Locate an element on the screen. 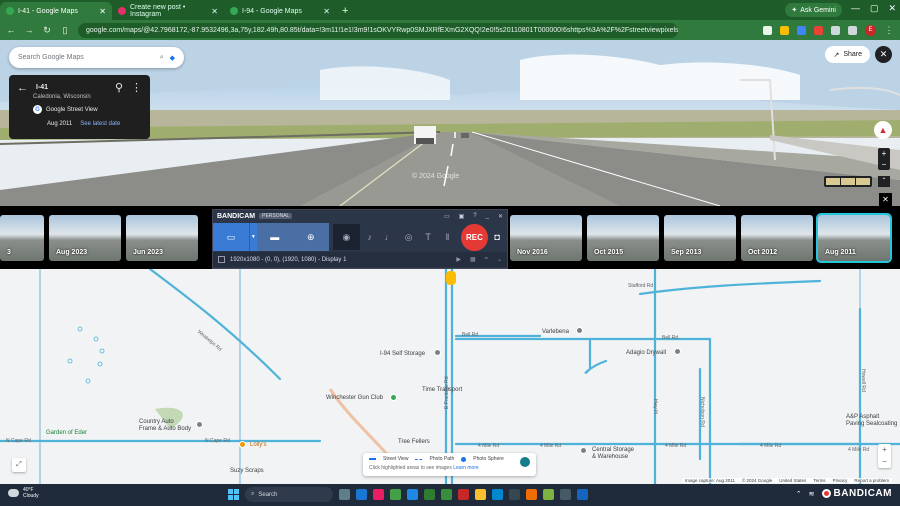 The width and height of the screenshot is (900, 506). webcam-toggle: ◉ is located at coordinates (346, 237).